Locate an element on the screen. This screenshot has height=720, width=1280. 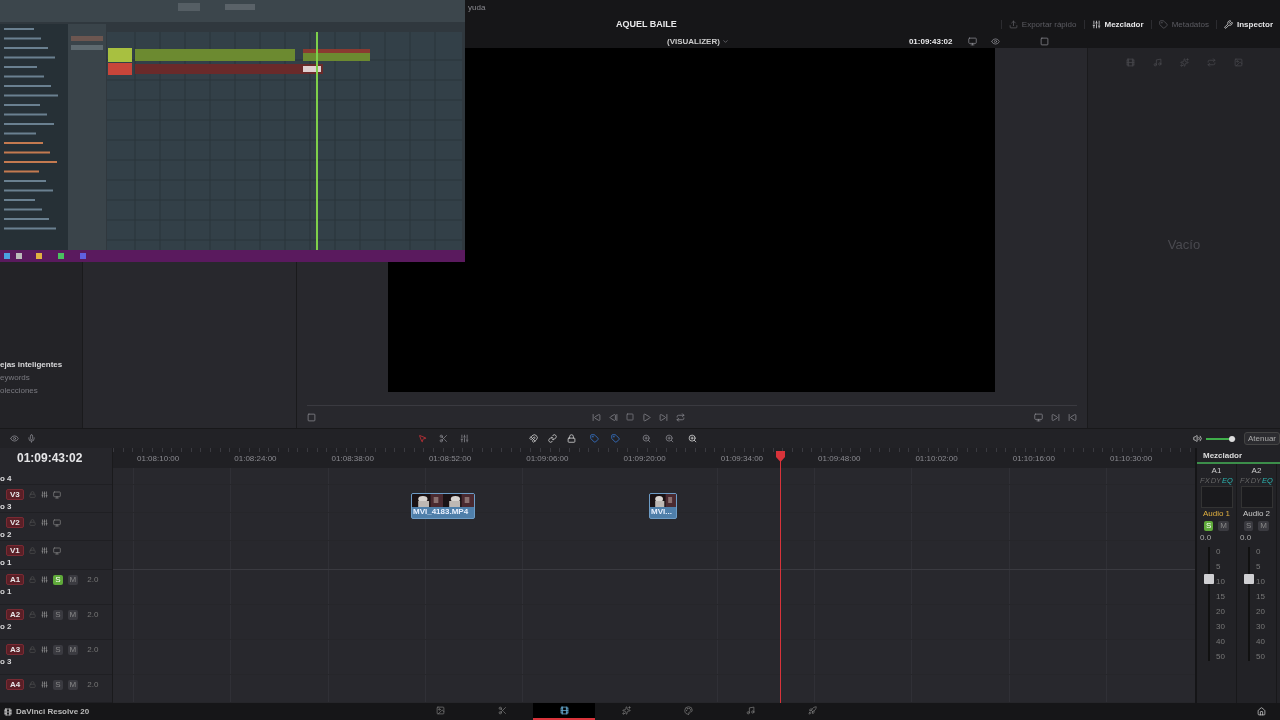
header-button: Inspector is located at coordinates (1248, 24).